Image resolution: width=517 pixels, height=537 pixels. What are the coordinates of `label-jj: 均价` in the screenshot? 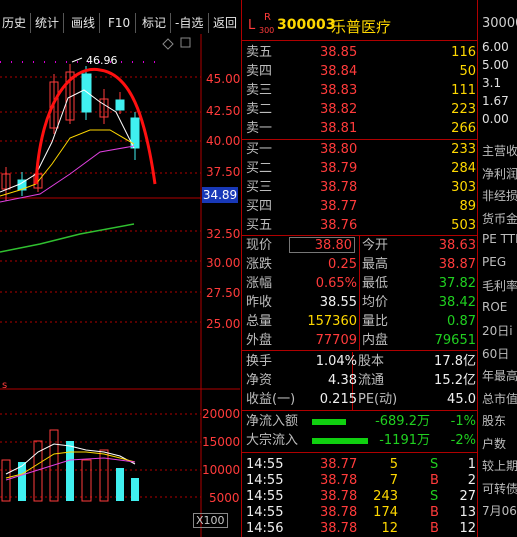 It's located at (375, 302).